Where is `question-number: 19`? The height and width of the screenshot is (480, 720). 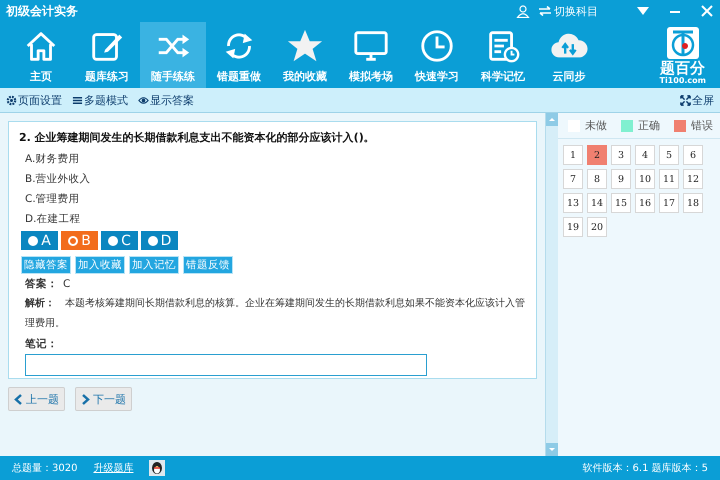
question-number: 19 is located at coordinates (573, 227).